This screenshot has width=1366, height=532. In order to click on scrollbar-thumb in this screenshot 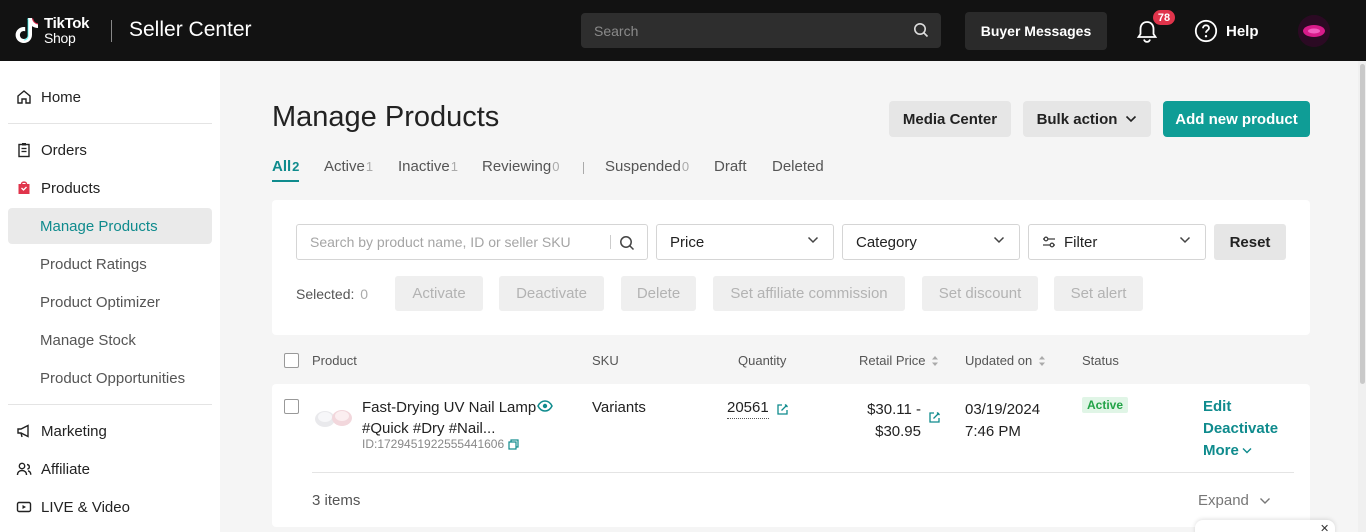, I will do `click(1362, 224)`.